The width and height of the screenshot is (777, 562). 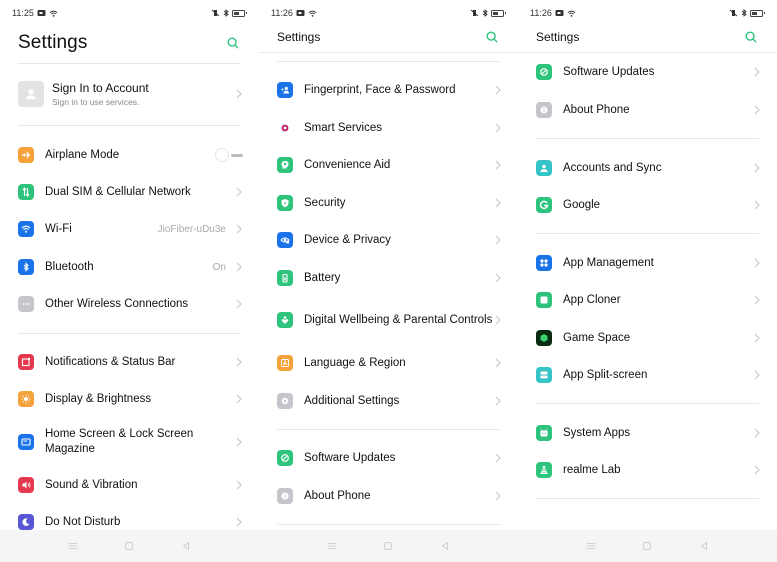 I want to click on battery-status-icon, so click(x=498, y=13).